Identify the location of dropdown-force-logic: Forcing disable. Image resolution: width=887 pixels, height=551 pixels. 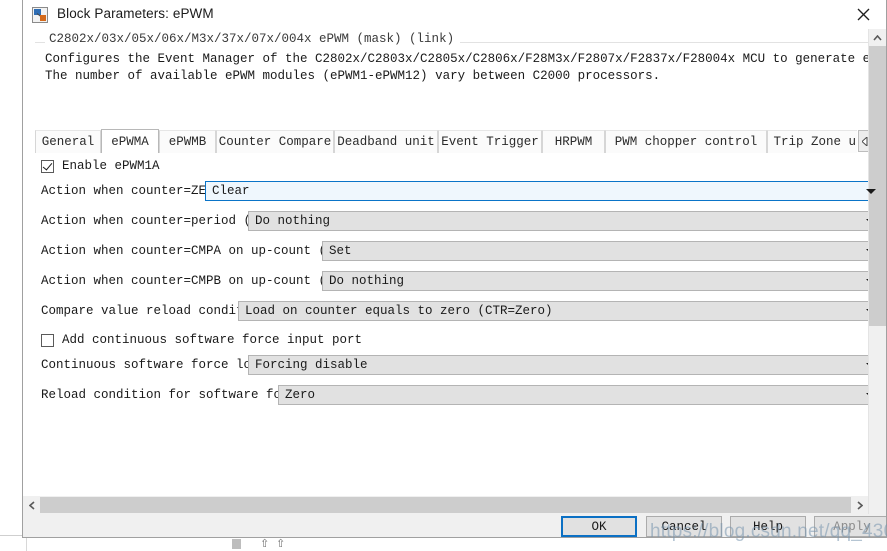
(566, 365).